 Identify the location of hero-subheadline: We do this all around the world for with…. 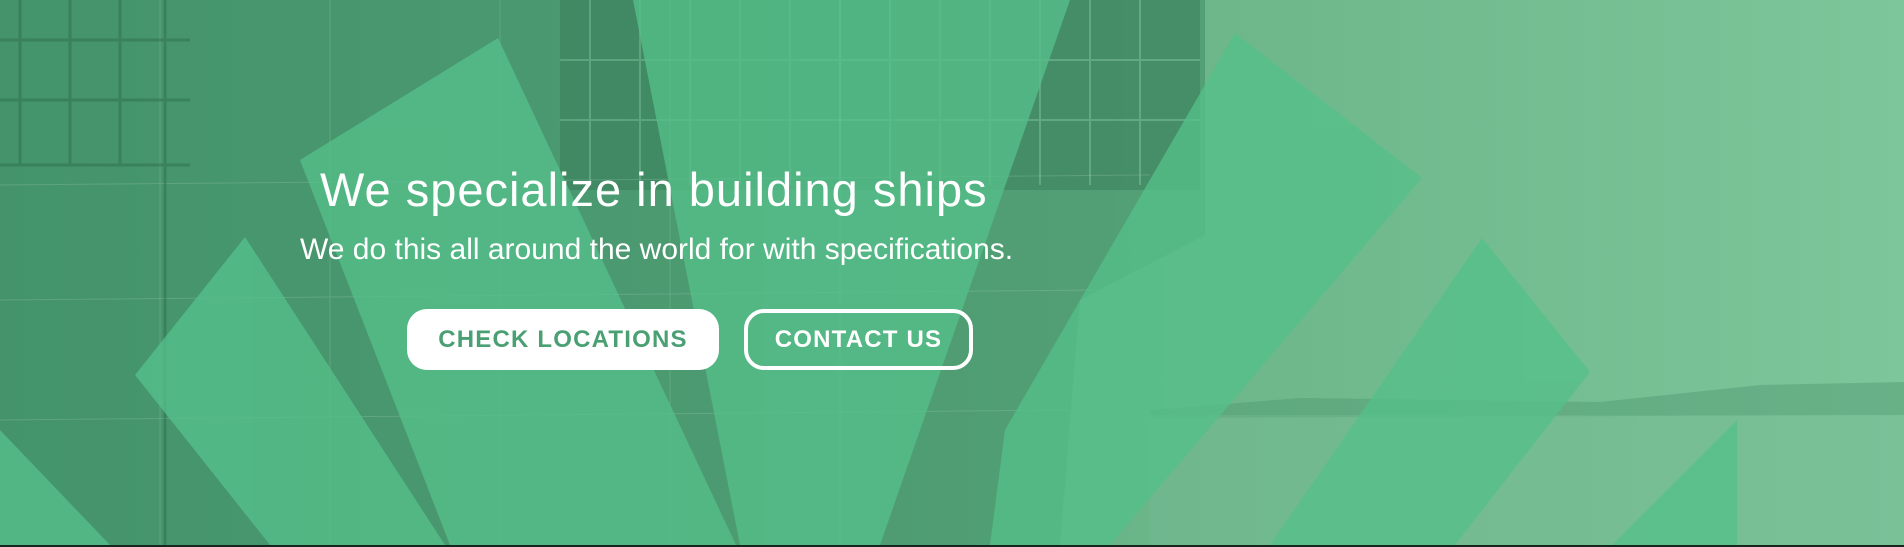
(657, 249).